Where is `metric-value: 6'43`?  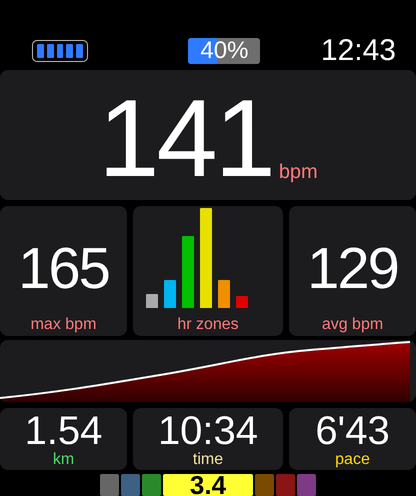
metric-value: 6'43 is located at coordinates (352, 431).